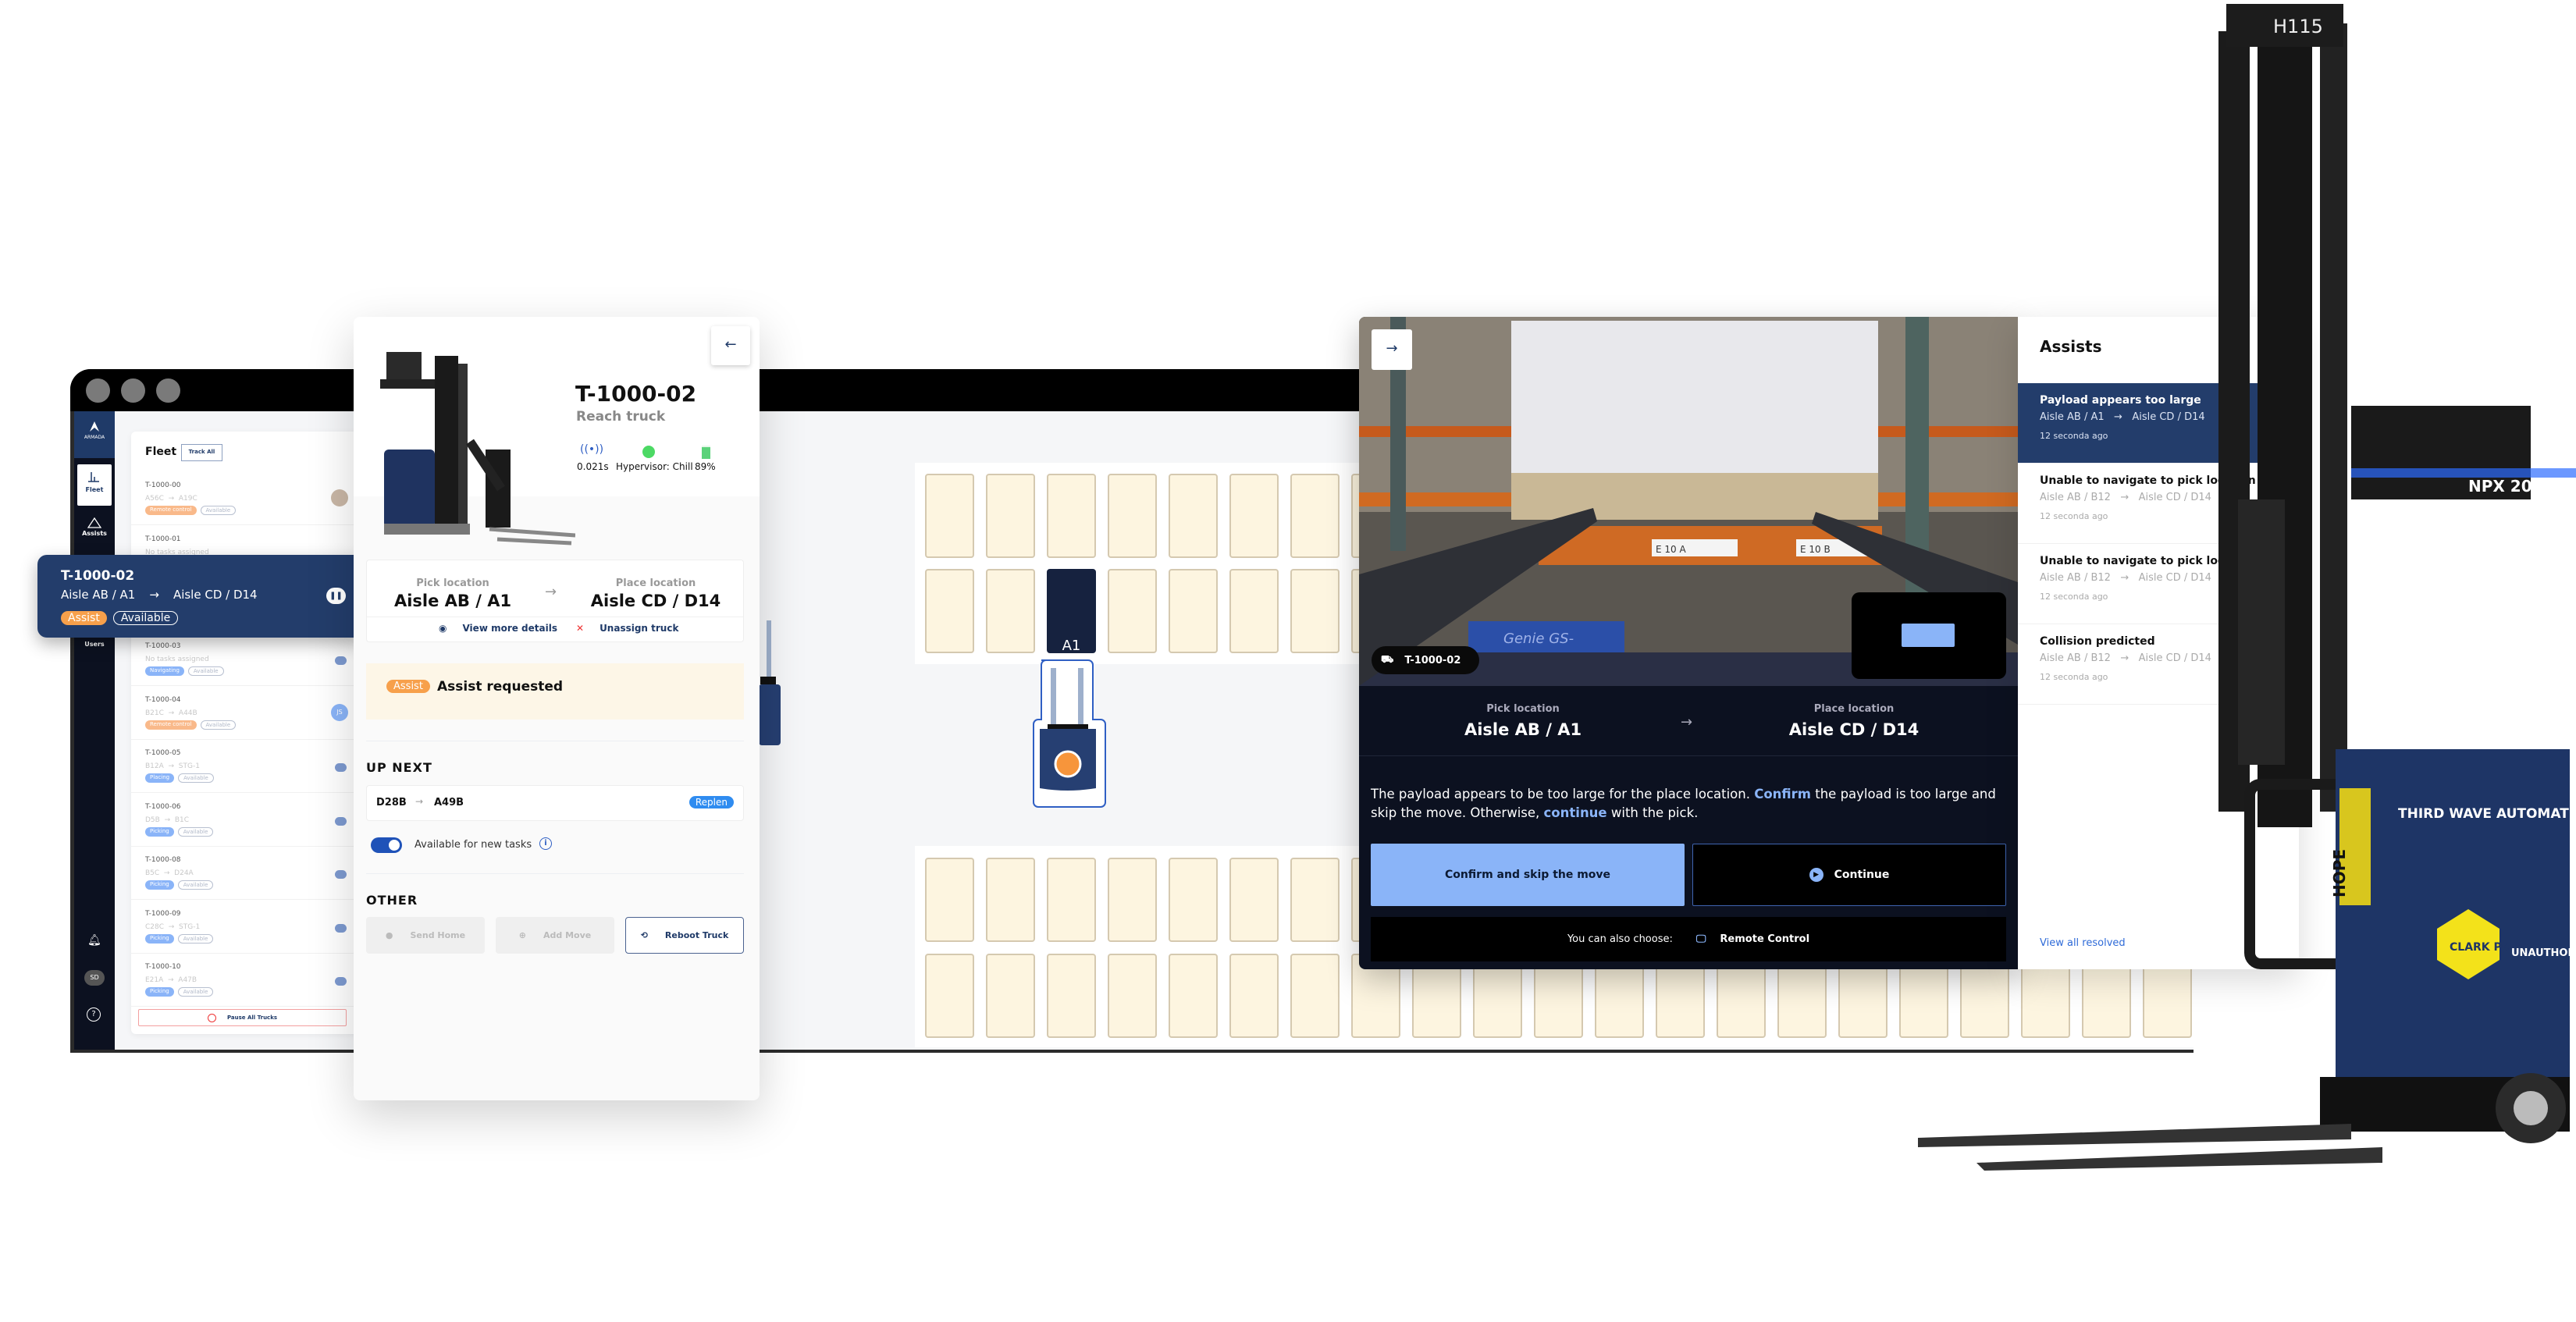  What do you see at coordinates (730, 345) in the screenshot?
I see `back-button: ←` at bounding box center [730, 345].